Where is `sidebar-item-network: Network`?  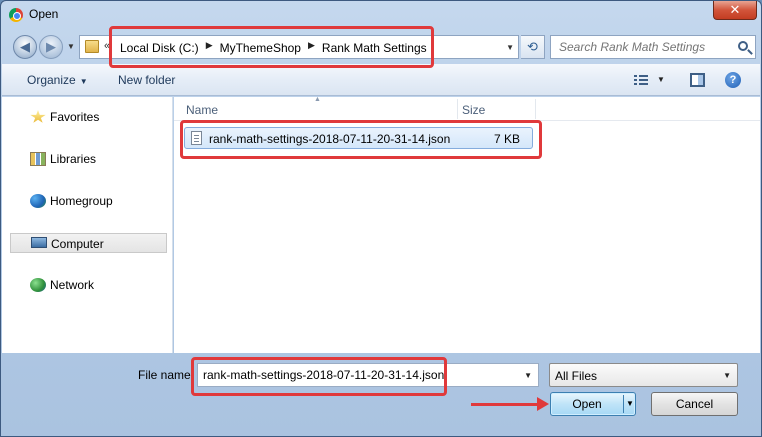
sidebar-item-network: Network is located at coordinates (88, 285).